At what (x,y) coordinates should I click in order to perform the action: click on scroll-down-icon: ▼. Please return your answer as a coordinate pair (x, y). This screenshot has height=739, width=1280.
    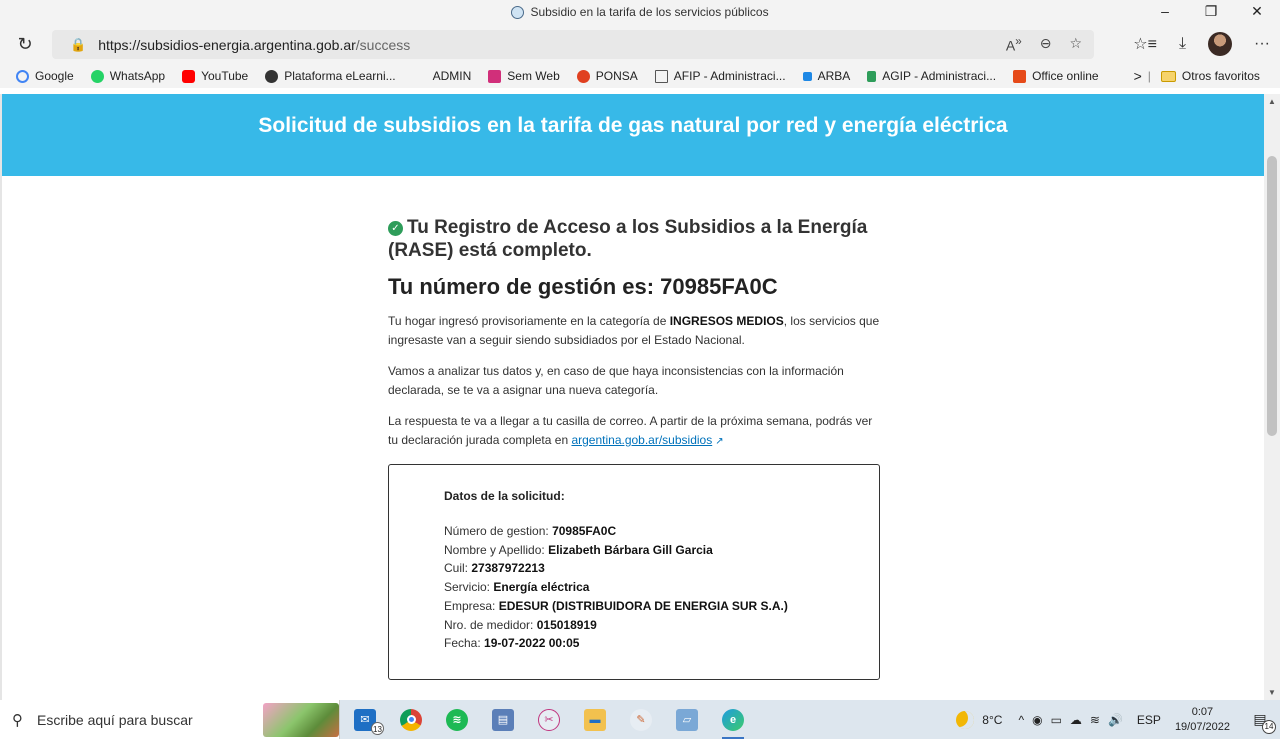
    Looking at the image, I should click on (1272, 692).